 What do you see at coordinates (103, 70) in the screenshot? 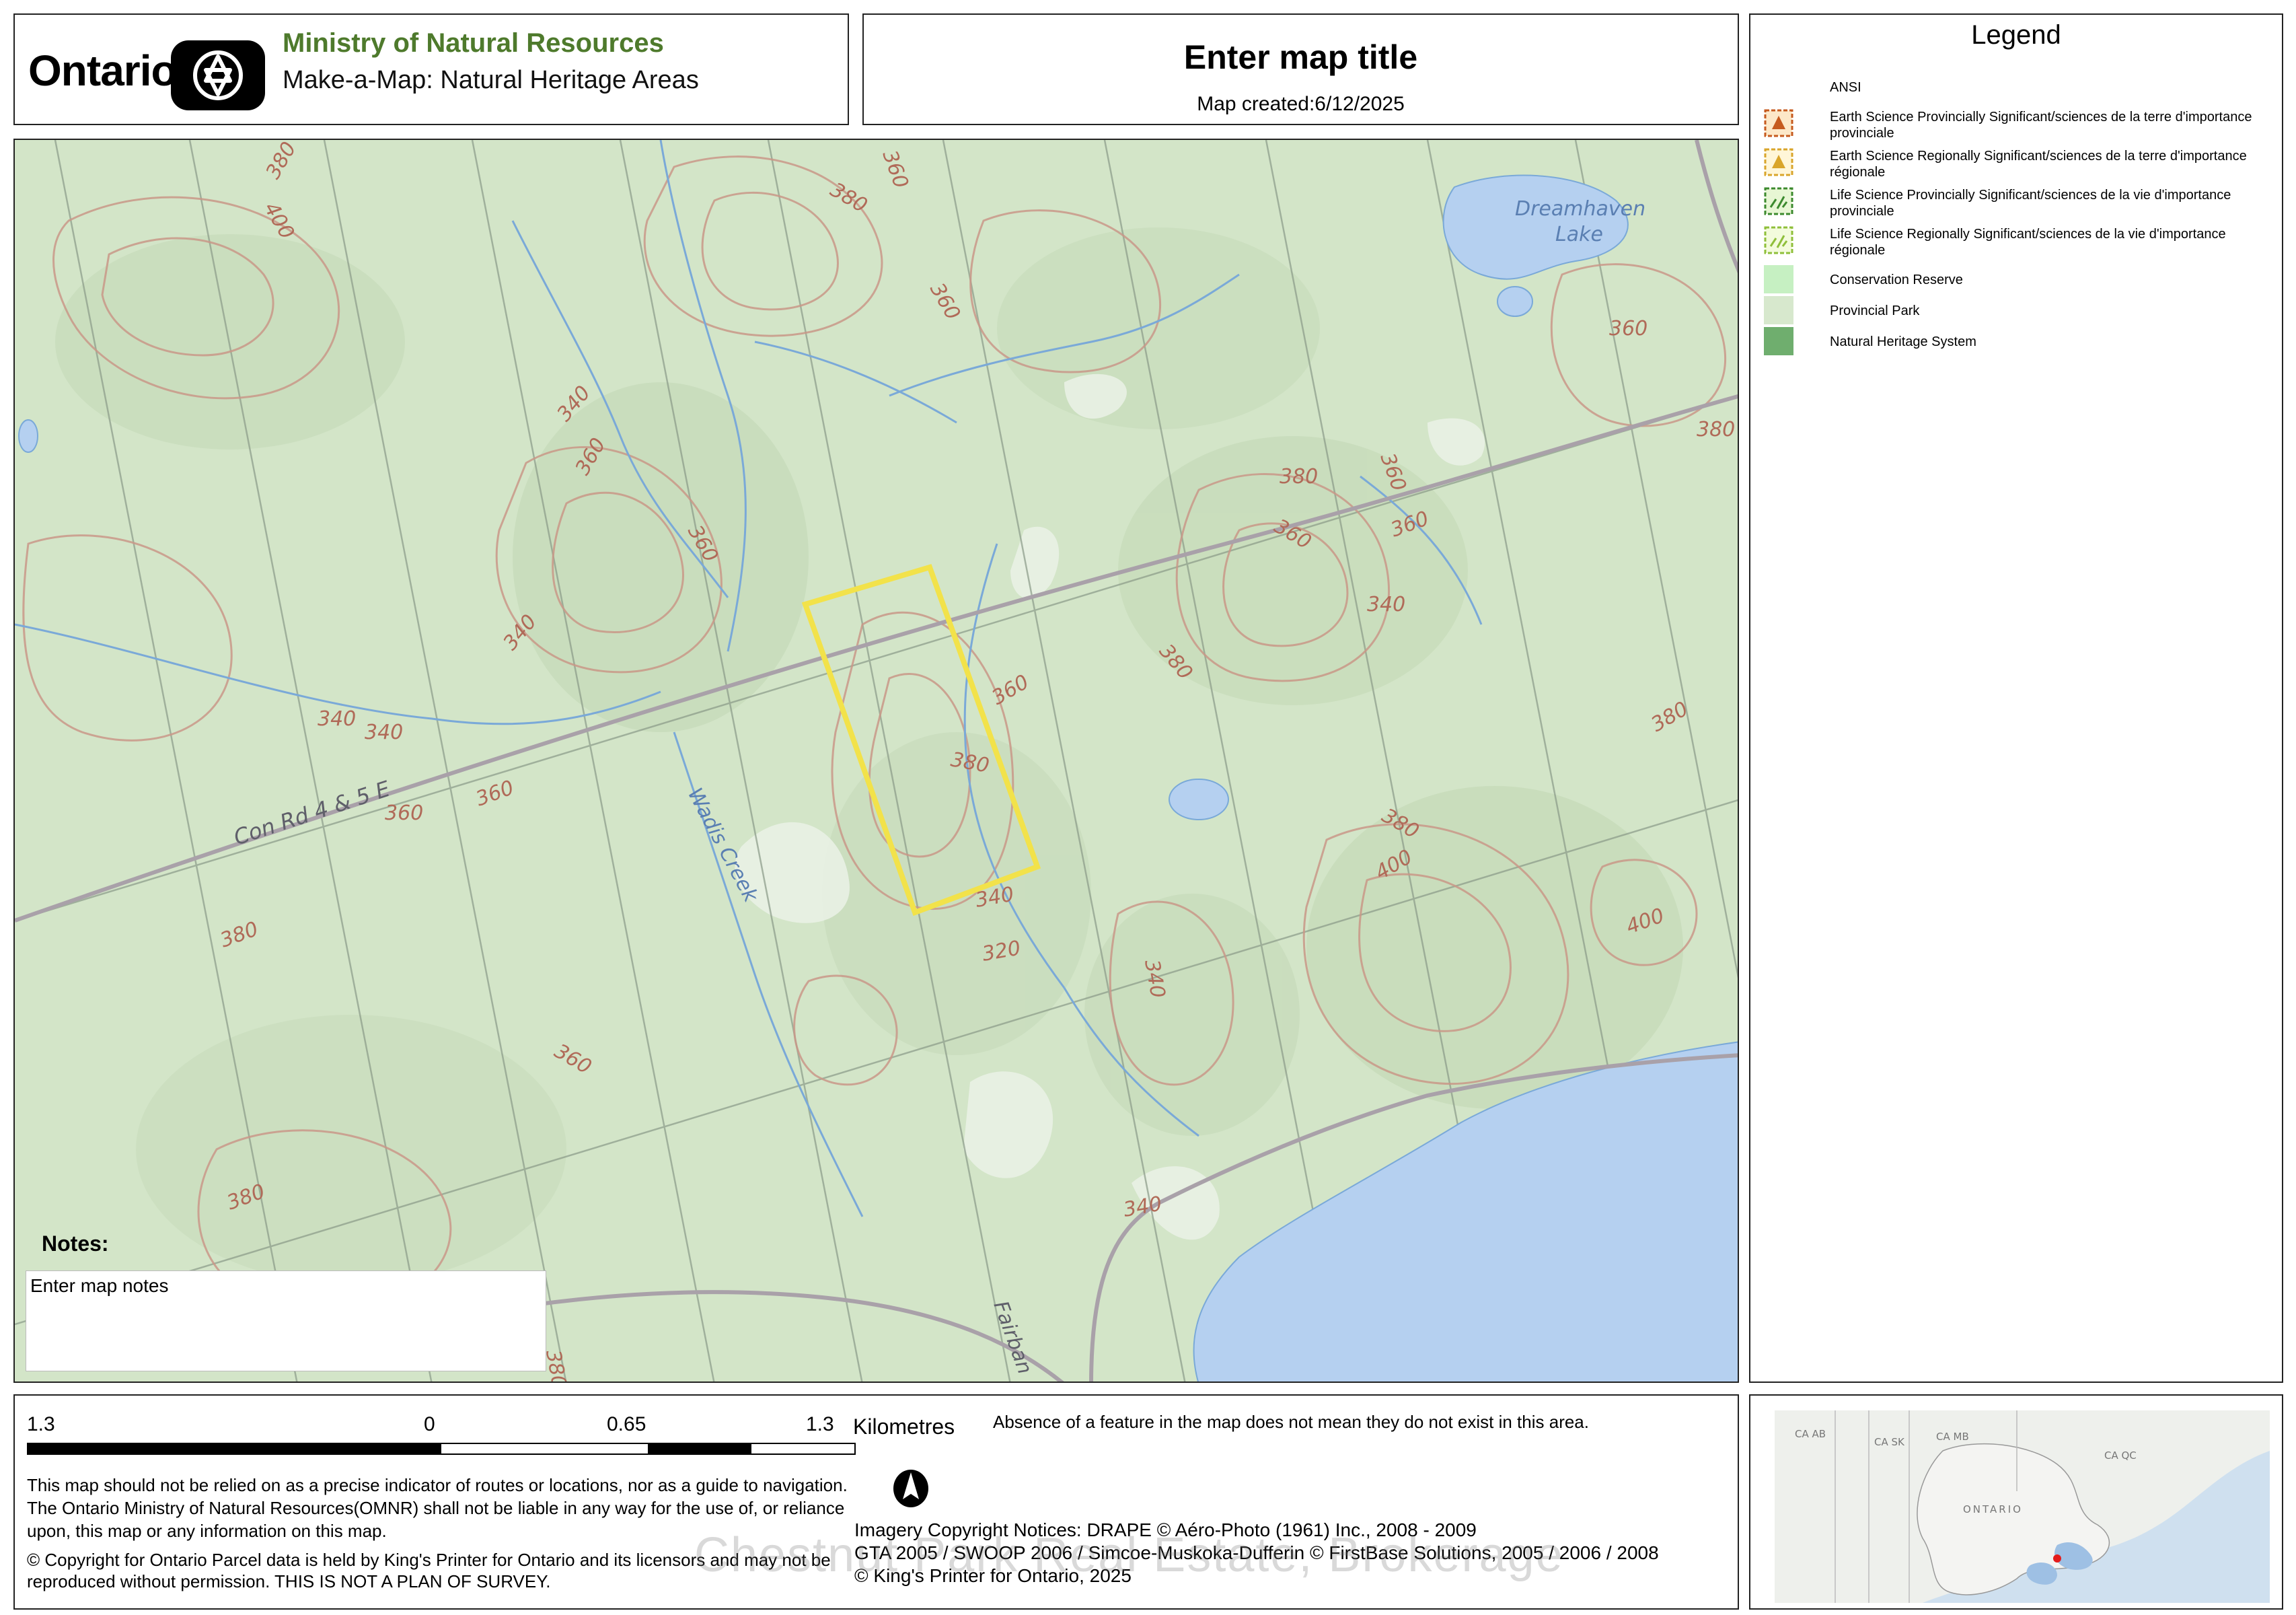
I see `ontario-wordmark: Ontario` at bounding box center [103, 70].